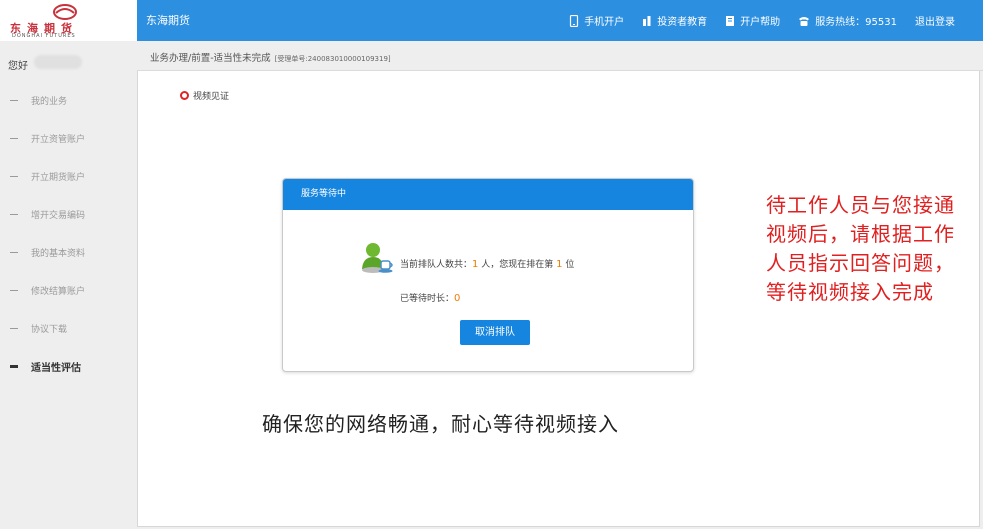 The image size is (983, 529). I want to click on sidebar-item-basic-info: 我的基本资料, so click(68, 252).